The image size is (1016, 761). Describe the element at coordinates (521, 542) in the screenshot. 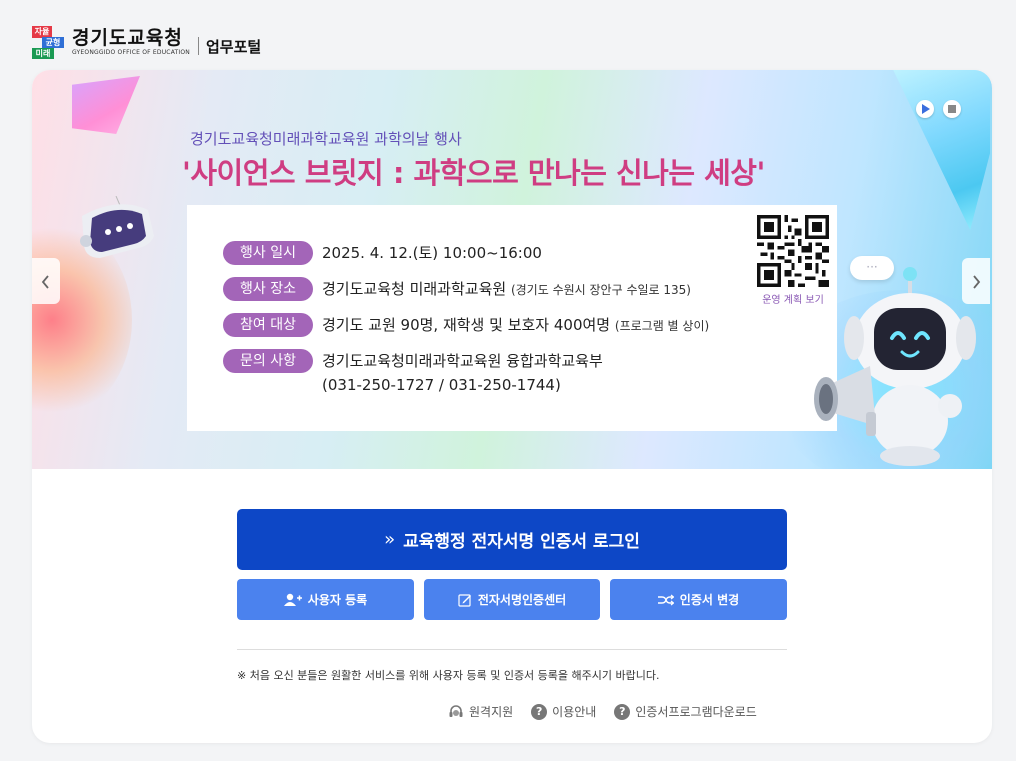

I see `cert-login-label: 교육행정 전자서명 인증서 로그인` at that location.